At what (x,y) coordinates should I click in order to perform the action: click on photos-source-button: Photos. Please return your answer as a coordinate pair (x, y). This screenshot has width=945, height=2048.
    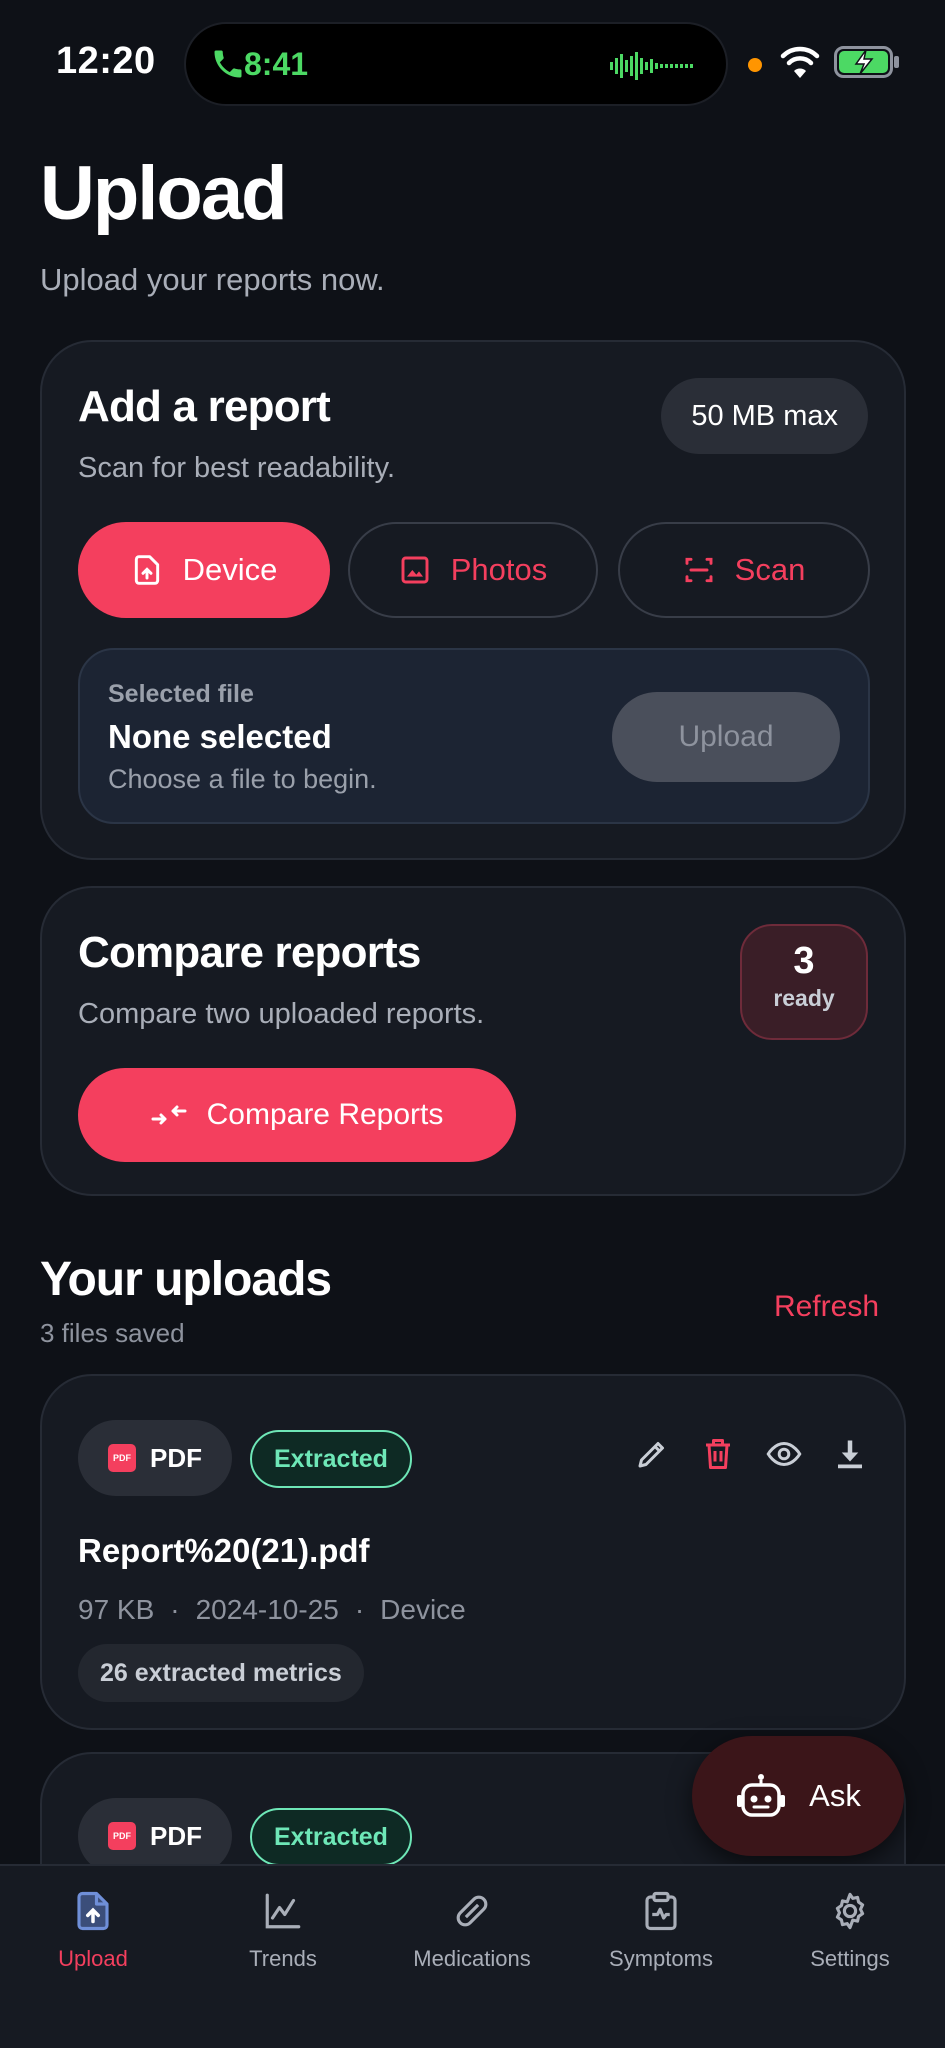
    Looking at the image, I should click on (473, 570).